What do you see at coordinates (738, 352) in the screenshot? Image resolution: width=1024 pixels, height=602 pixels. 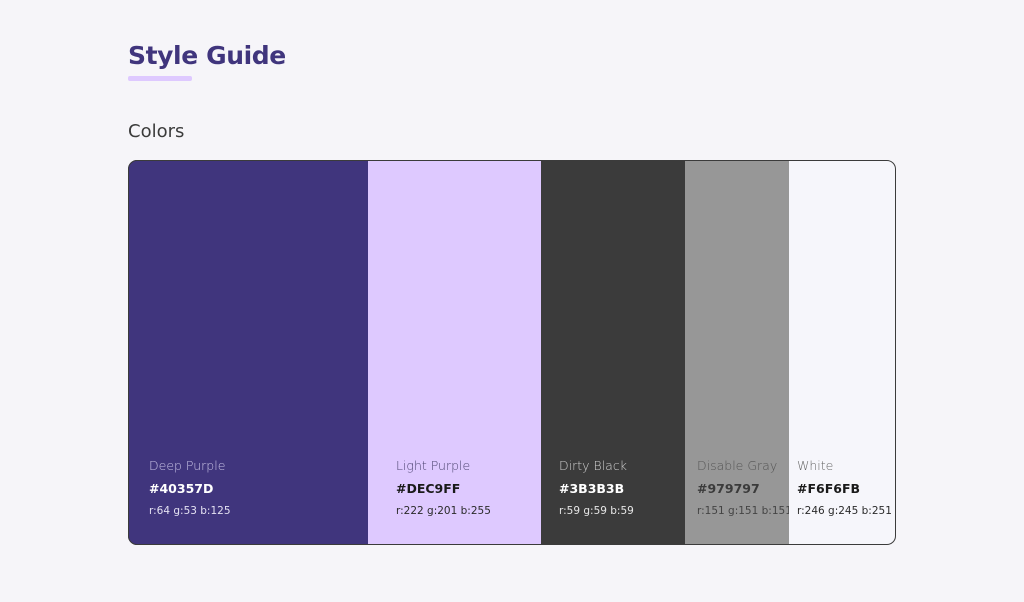 I see `swatch-disable-gray: Disable Gray #979797 r:151 g:151 b:151` at bounding box center [738, 352].